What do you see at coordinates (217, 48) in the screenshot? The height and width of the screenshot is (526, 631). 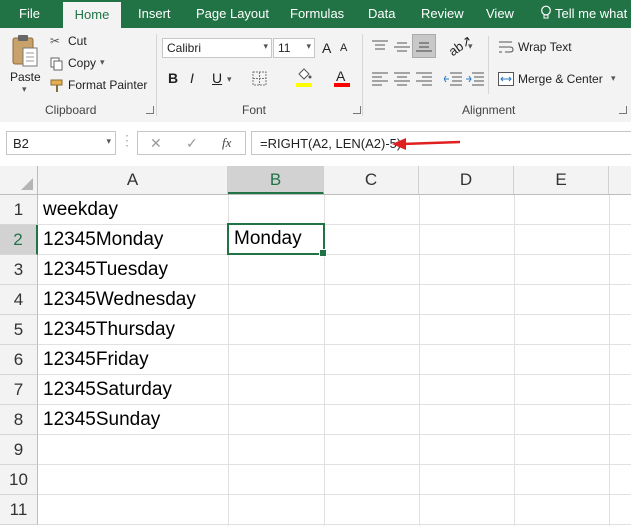 I see `font-name-select: Calibri ▾` at bounding box center [217, 48].